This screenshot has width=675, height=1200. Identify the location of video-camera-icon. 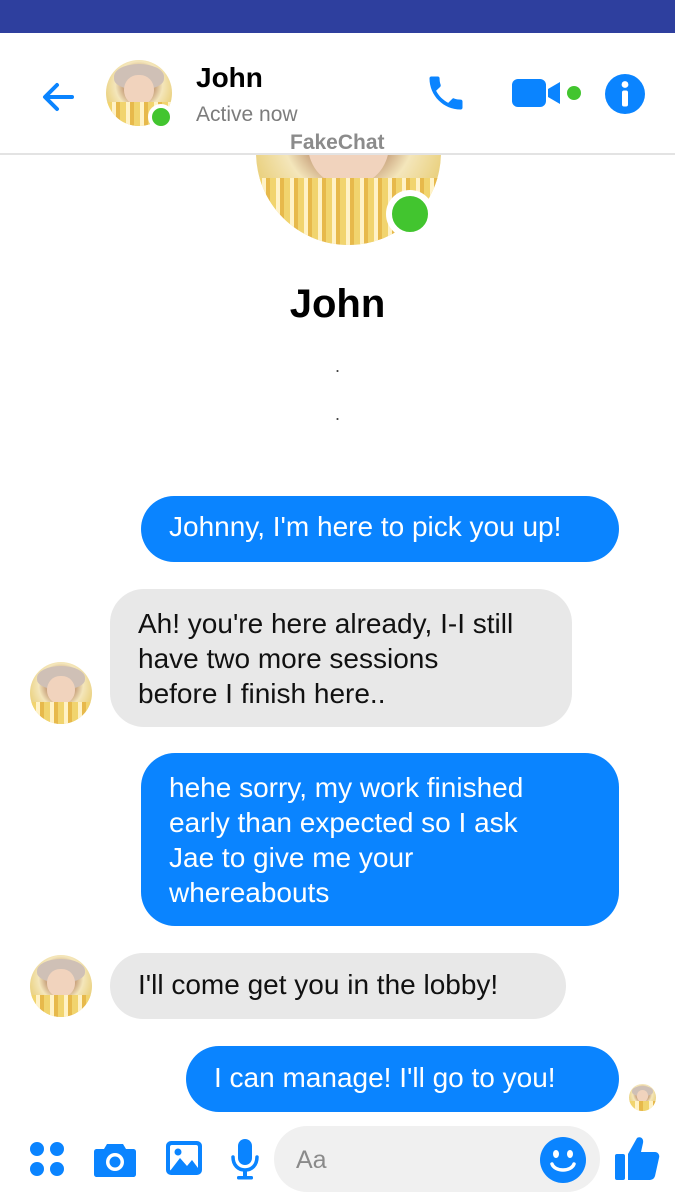
(546, 93).